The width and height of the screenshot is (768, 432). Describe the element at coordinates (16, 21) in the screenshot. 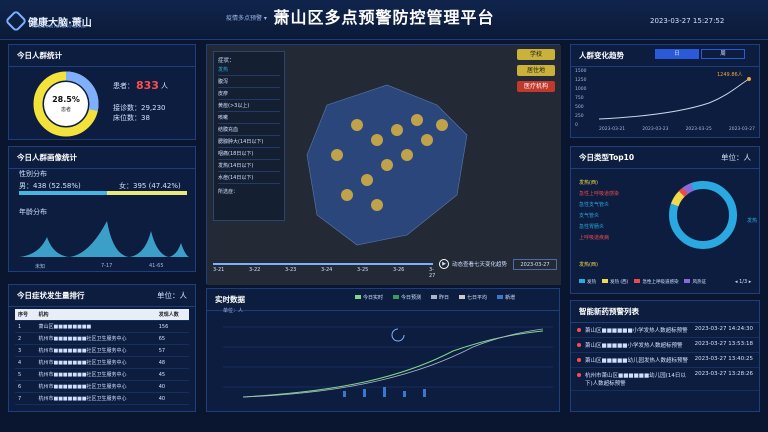

I see `logo-icon` at that location.